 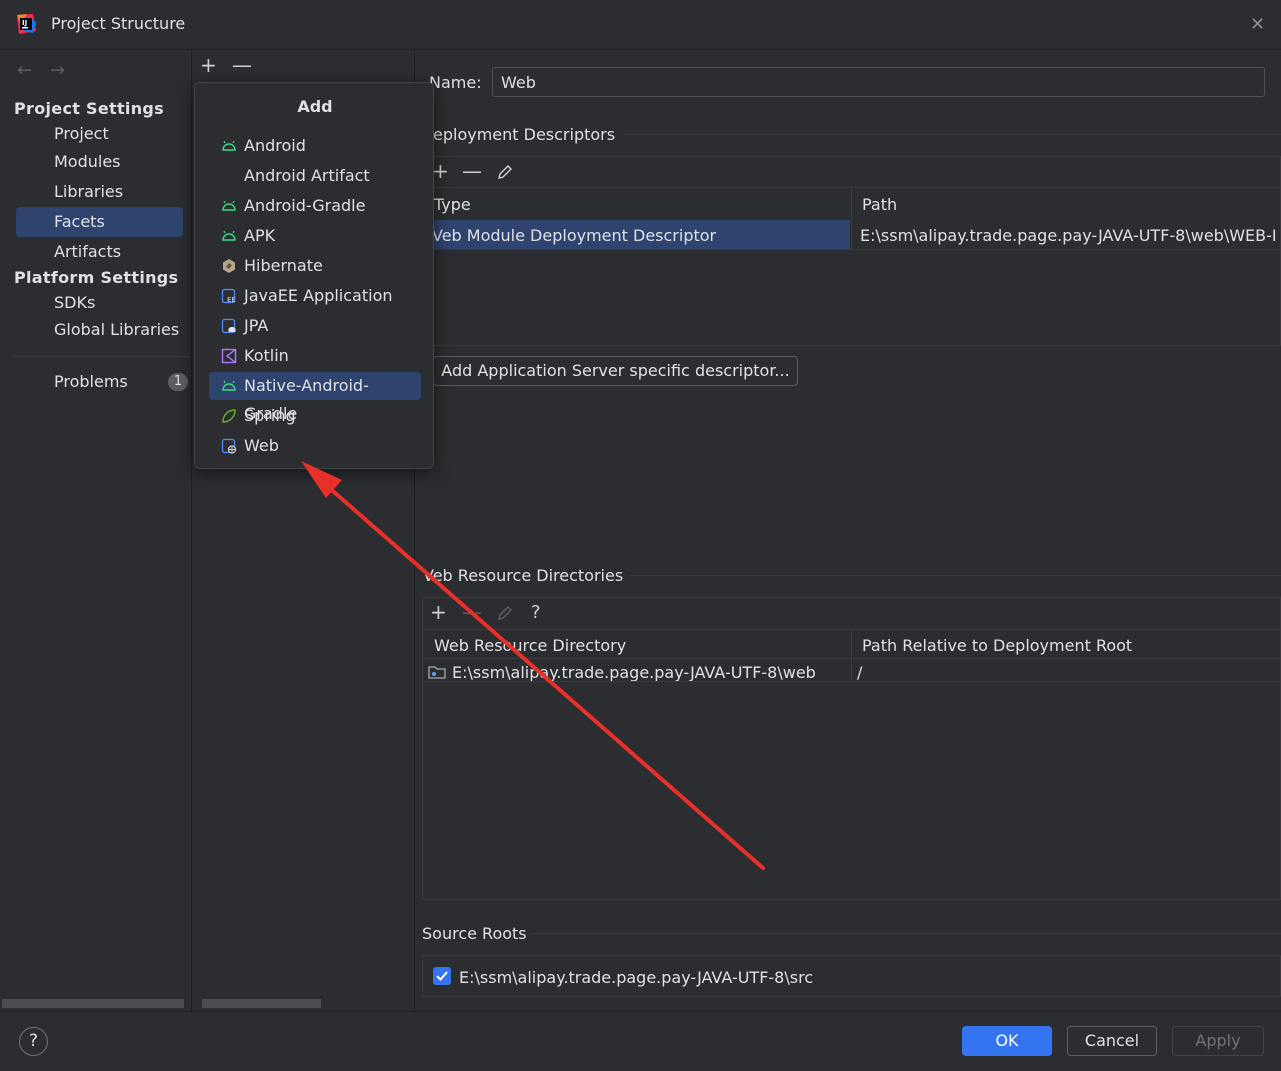 I want to click on sidebar-item-libraries: Libraries, so click(x=99, y=192).